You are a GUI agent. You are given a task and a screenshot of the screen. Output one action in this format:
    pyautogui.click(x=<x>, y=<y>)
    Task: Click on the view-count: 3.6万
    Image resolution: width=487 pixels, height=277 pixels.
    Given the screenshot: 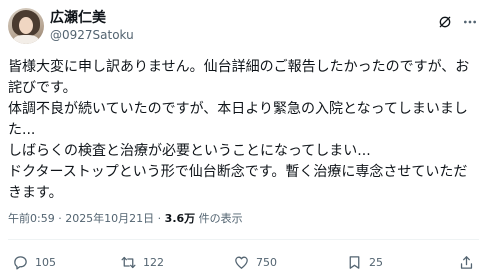 What is the action you would take?
    pyautogui.click(x=180, y=218)
    